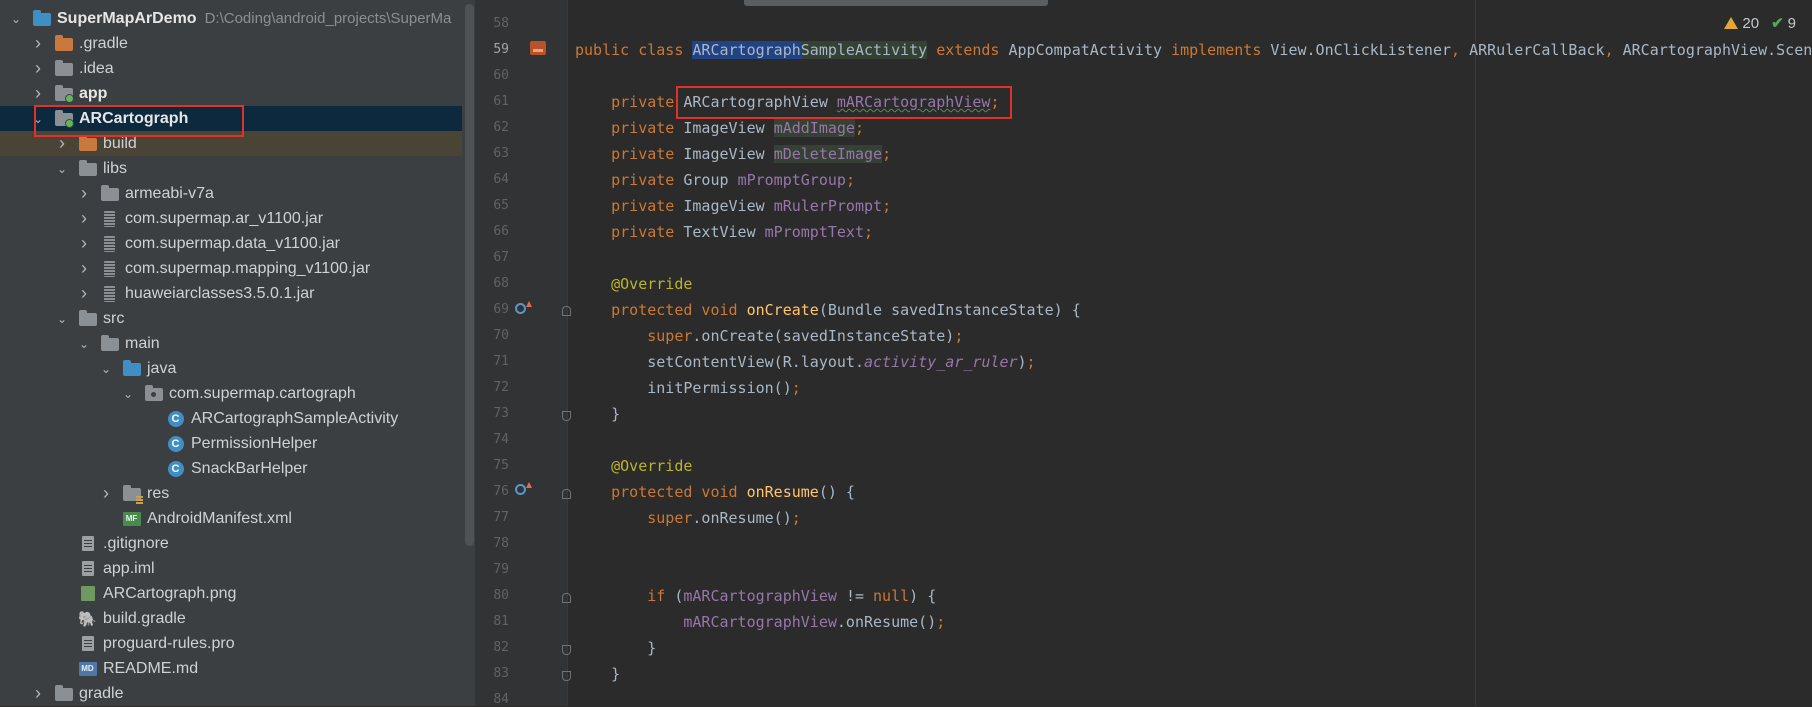 The image size is (1812, 707). I want to click on code-token: mDeleteImage, so click(828, 154).